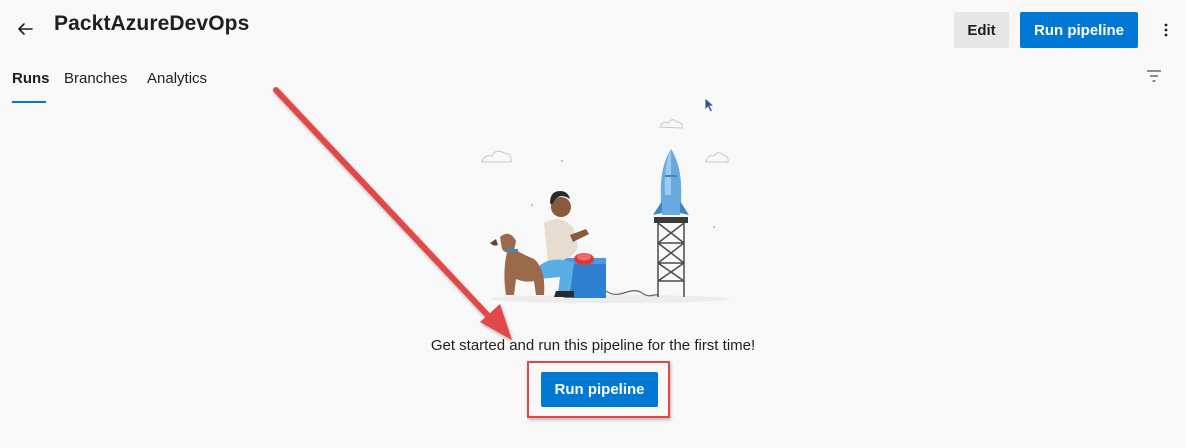  Describe the element at coordinates (981, 30) in the screenshot. I see `edit-button: Edit` at that location.